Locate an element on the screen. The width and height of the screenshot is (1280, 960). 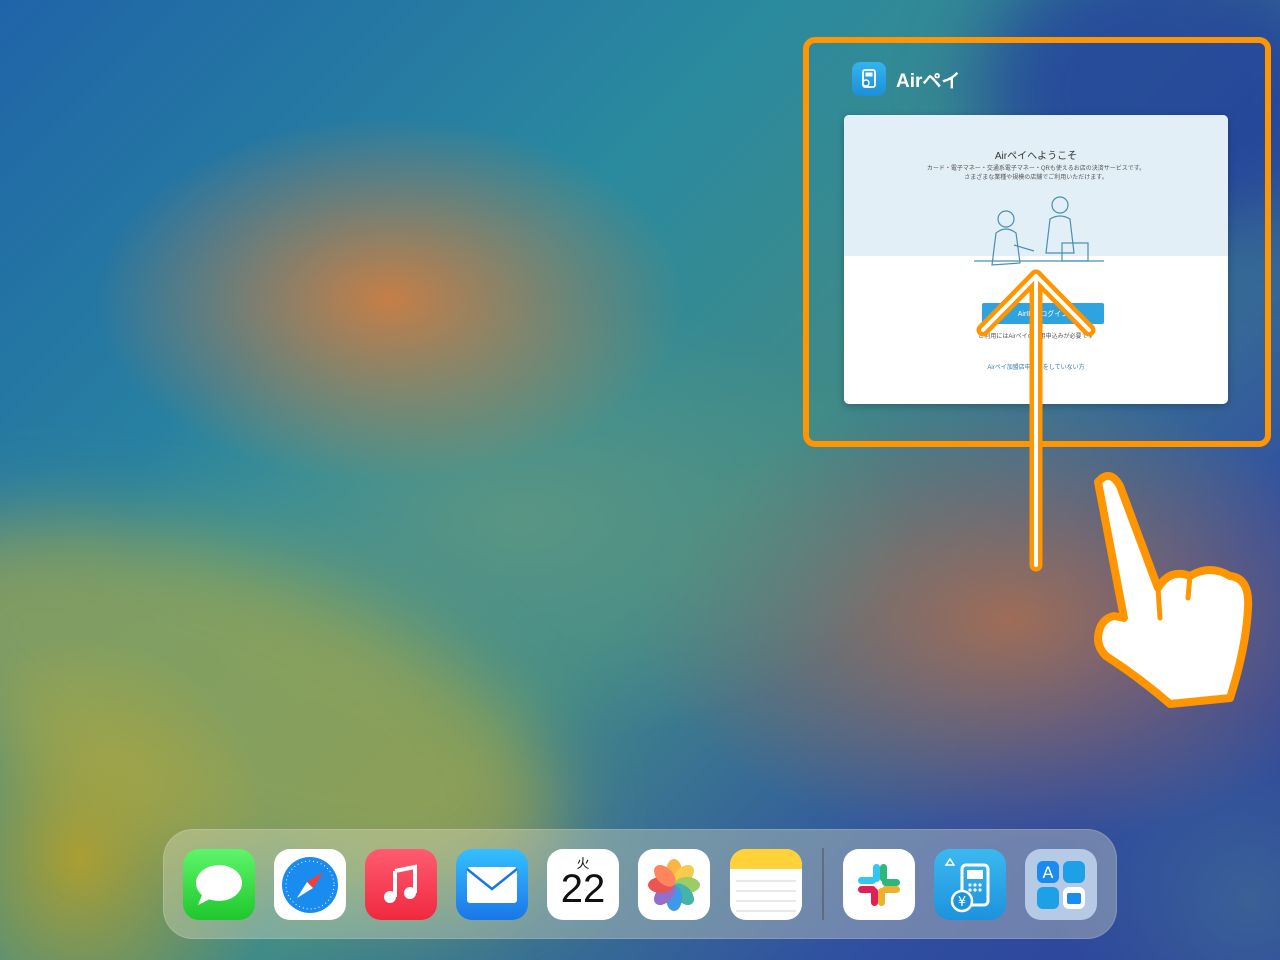
svg-text: A is located at coordinates (1048, 872).